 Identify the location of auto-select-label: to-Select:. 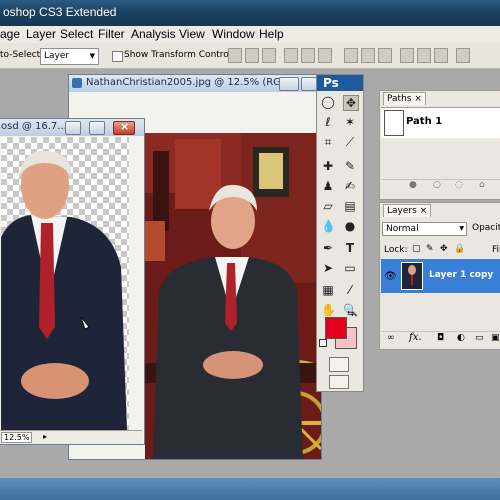
(22, 55).